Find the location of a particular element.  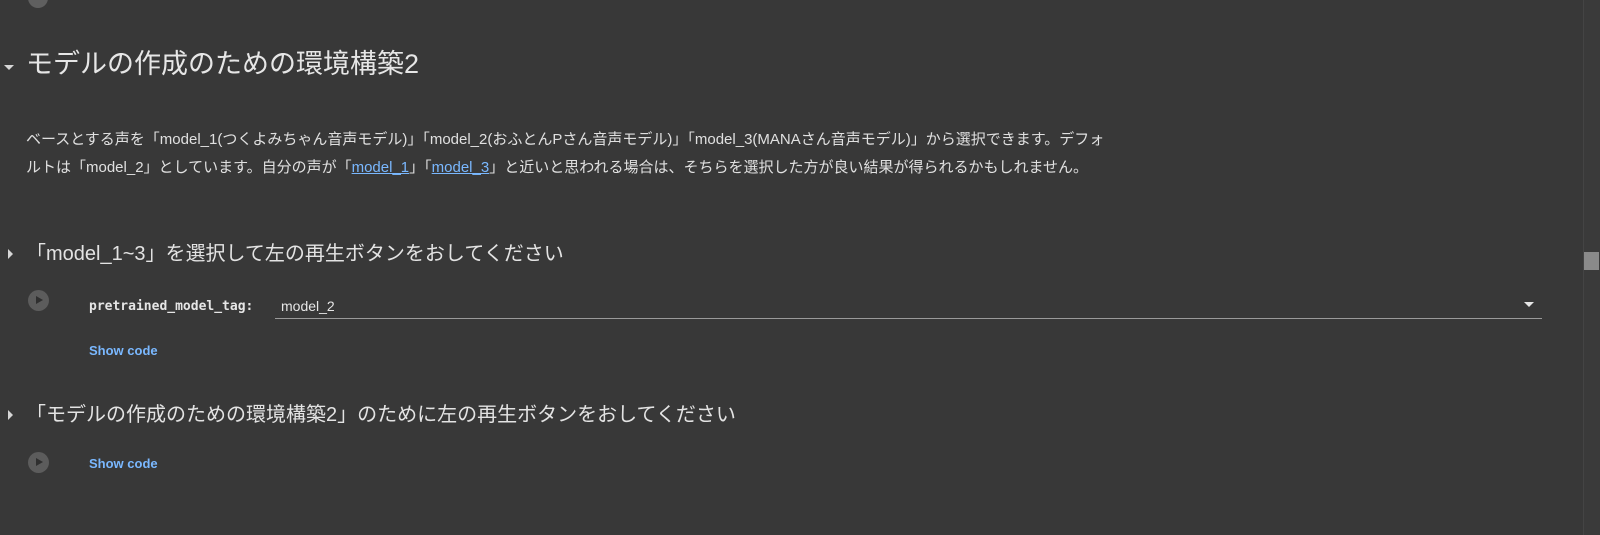

section-title: モデルの作成のための環境構築2 is located at coordinates (223, 64).